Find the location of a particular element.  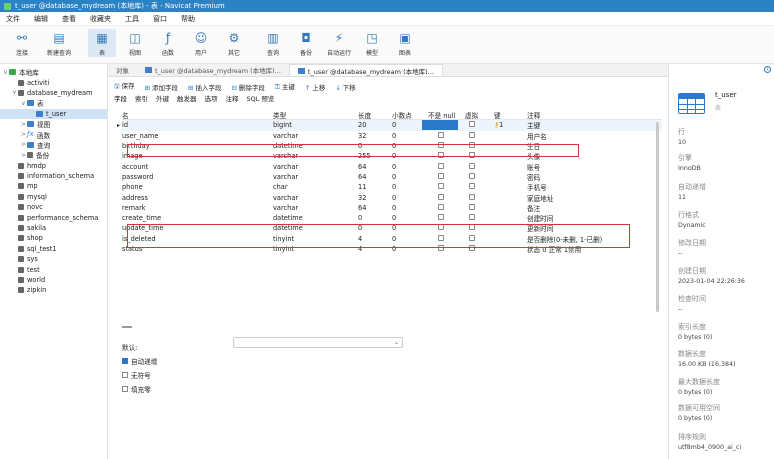

subtab-4: 选项 is located at coordinates (211, 98).